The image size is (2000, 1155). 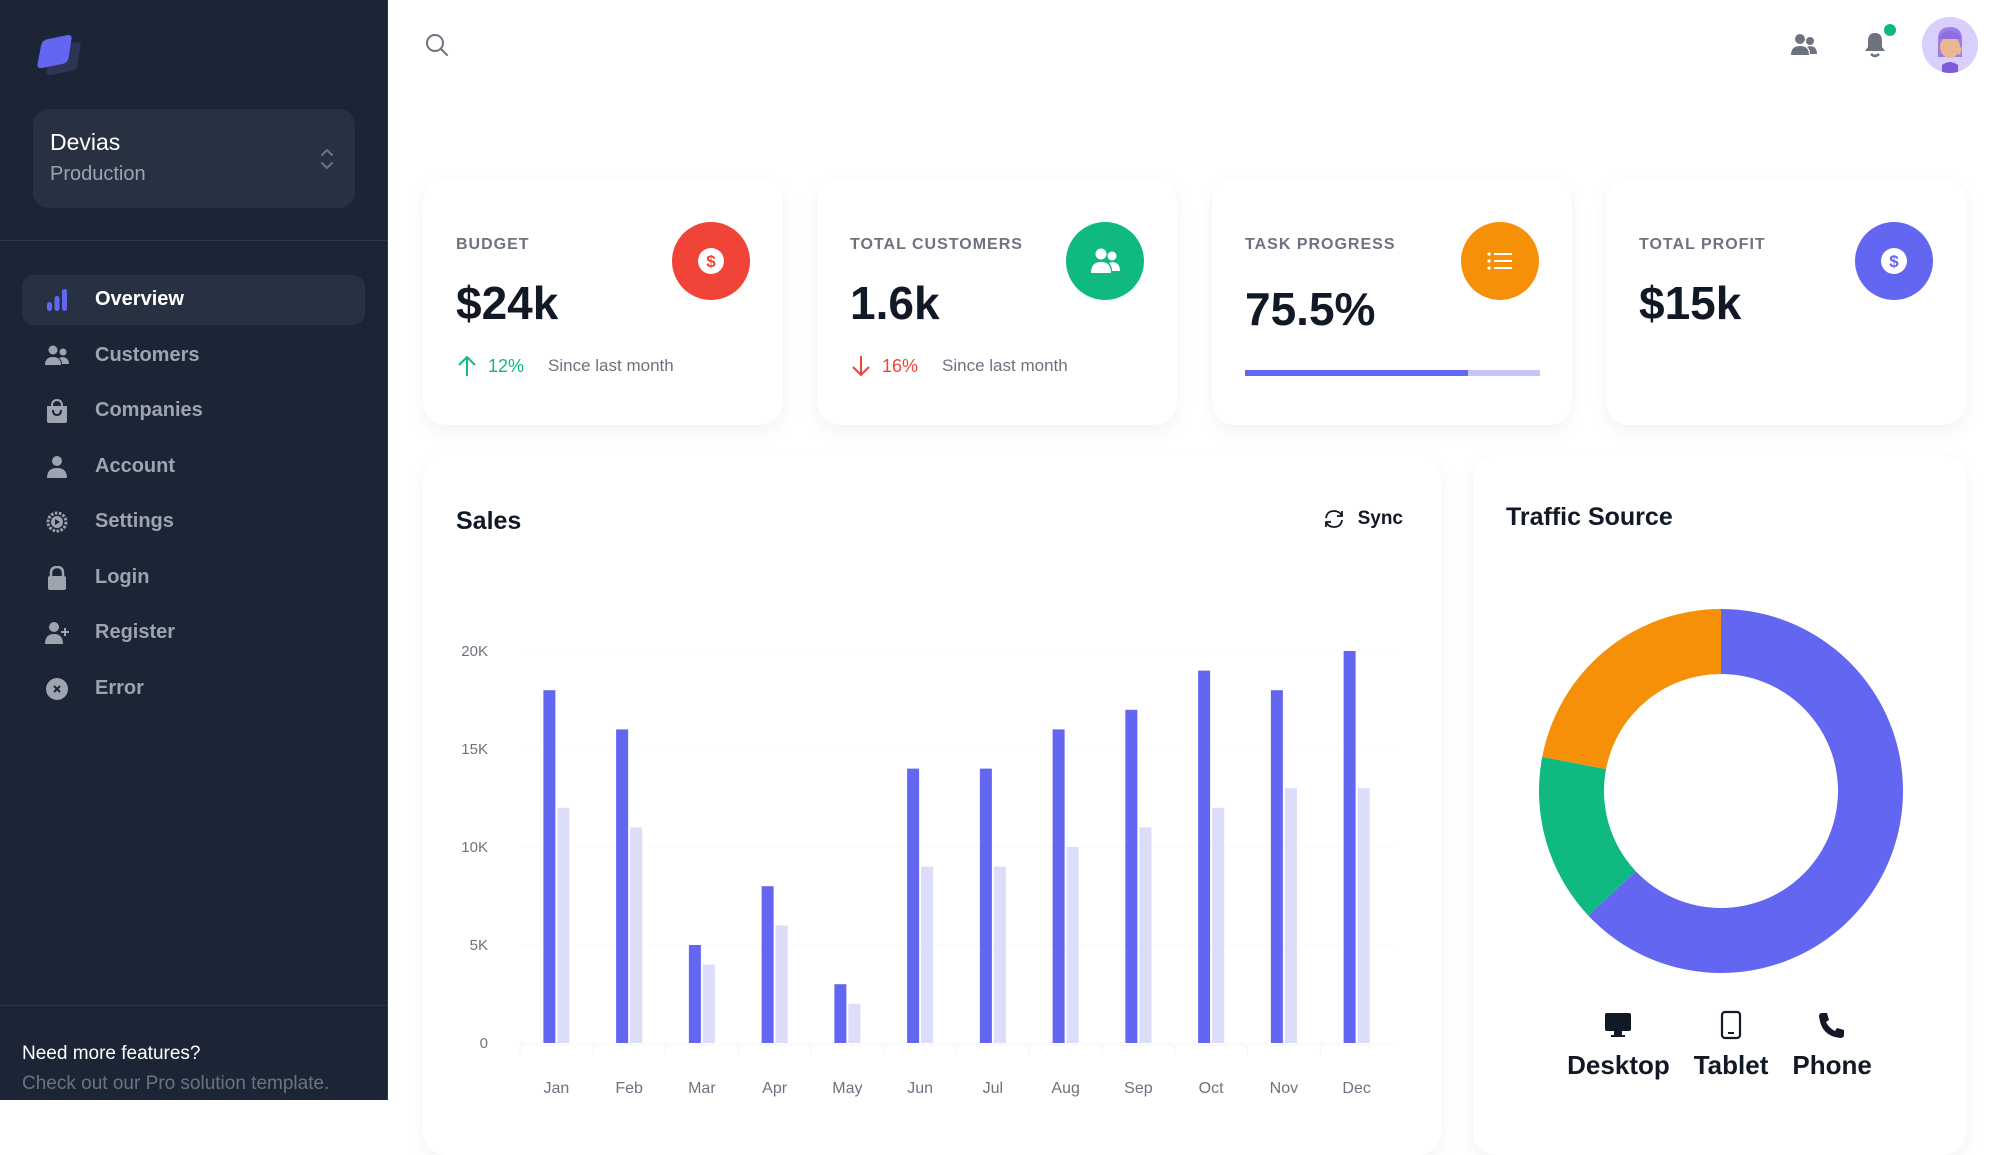 I want to click on y-tick-label: 10K, so click(x=474, y=847).